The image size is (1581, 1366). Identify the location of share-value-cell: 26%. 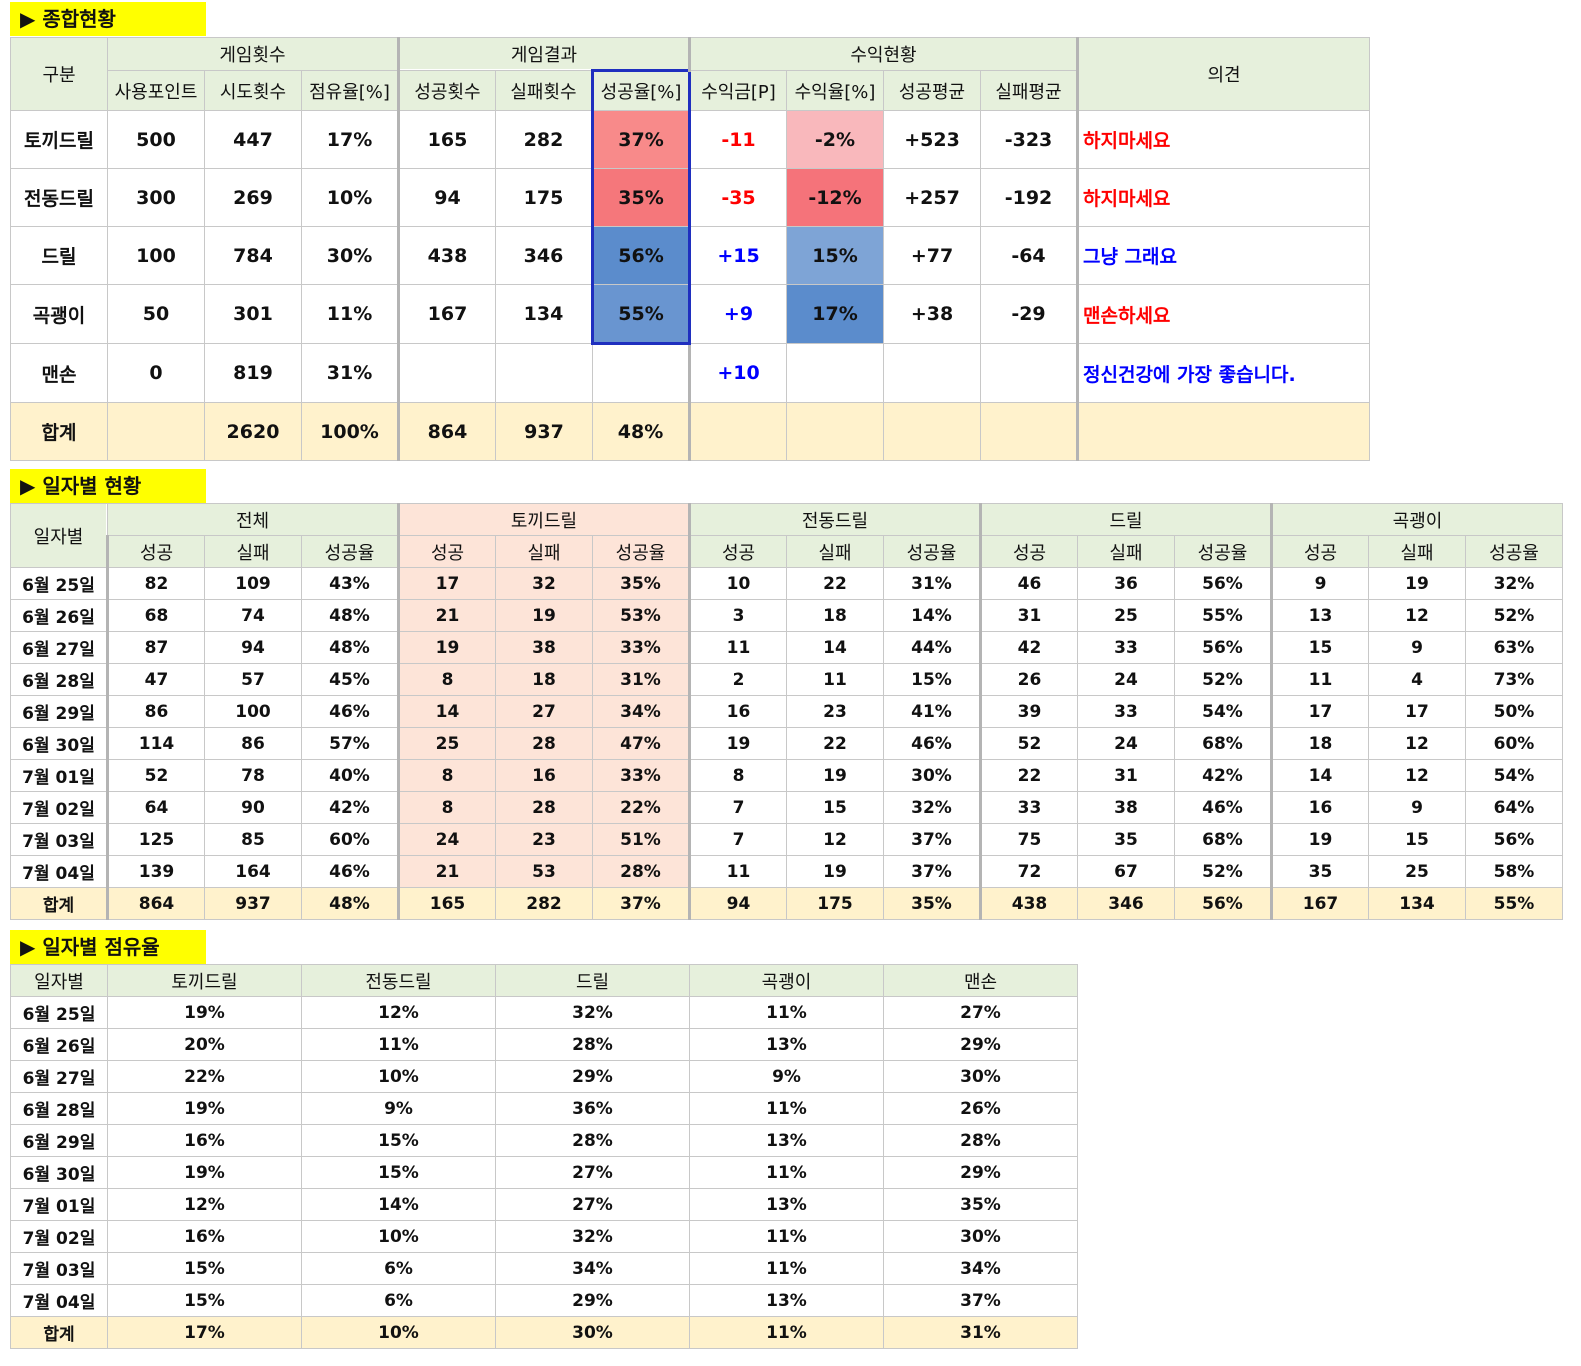
(980, 1108).